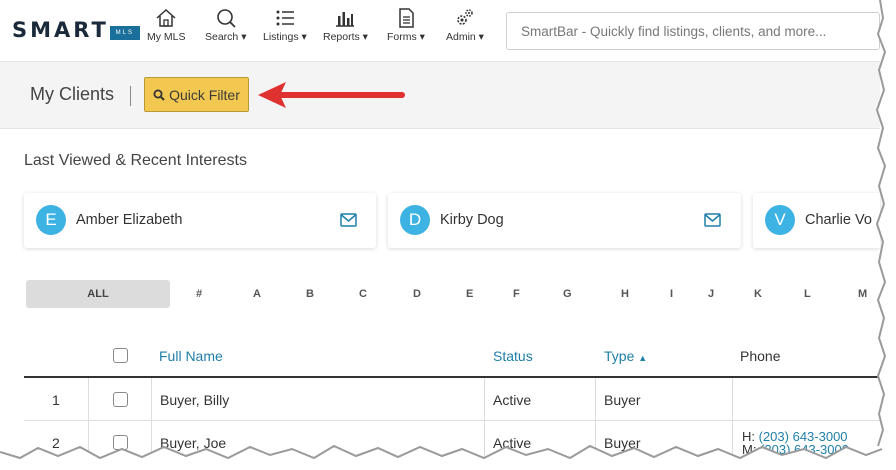 Image resolution: width=896 pixels, height=470 pixels. I want to click on smartbar-input, so click(693, 31).